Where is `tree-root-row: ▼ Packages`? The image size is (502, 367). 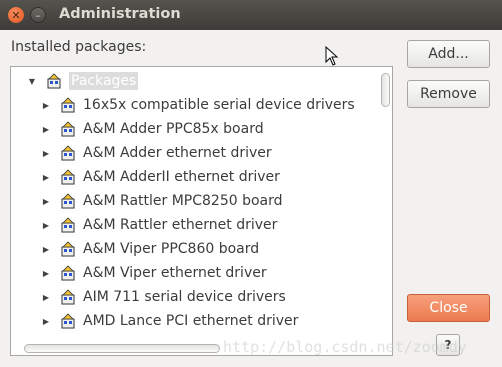
tree-root-row: ▼ Packages is located at coordinates (83, 81).